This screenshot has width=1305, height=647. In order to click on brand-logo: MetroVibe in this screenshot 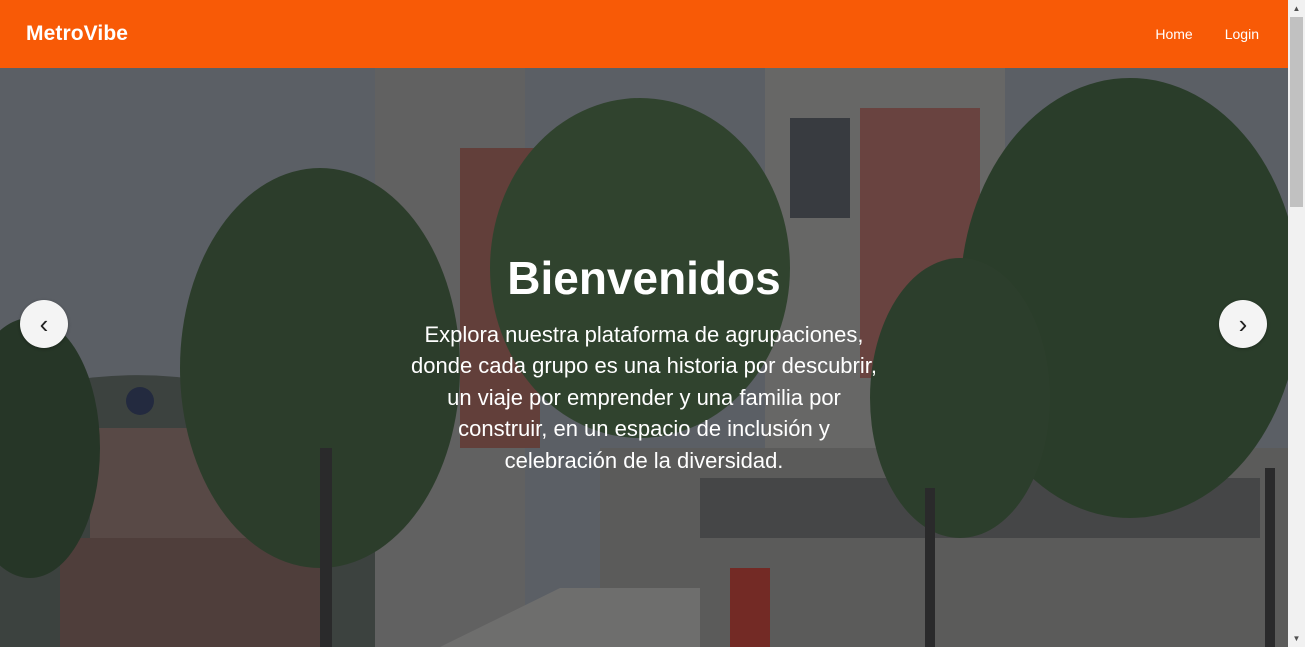, I will do `click(77, 34)`.